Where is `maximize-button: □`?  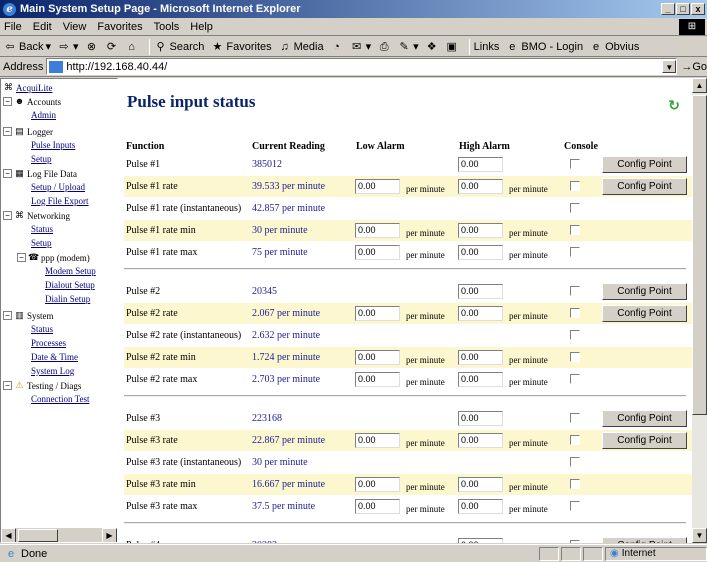
maximize-button: □ is located at coordinates (683, 9).